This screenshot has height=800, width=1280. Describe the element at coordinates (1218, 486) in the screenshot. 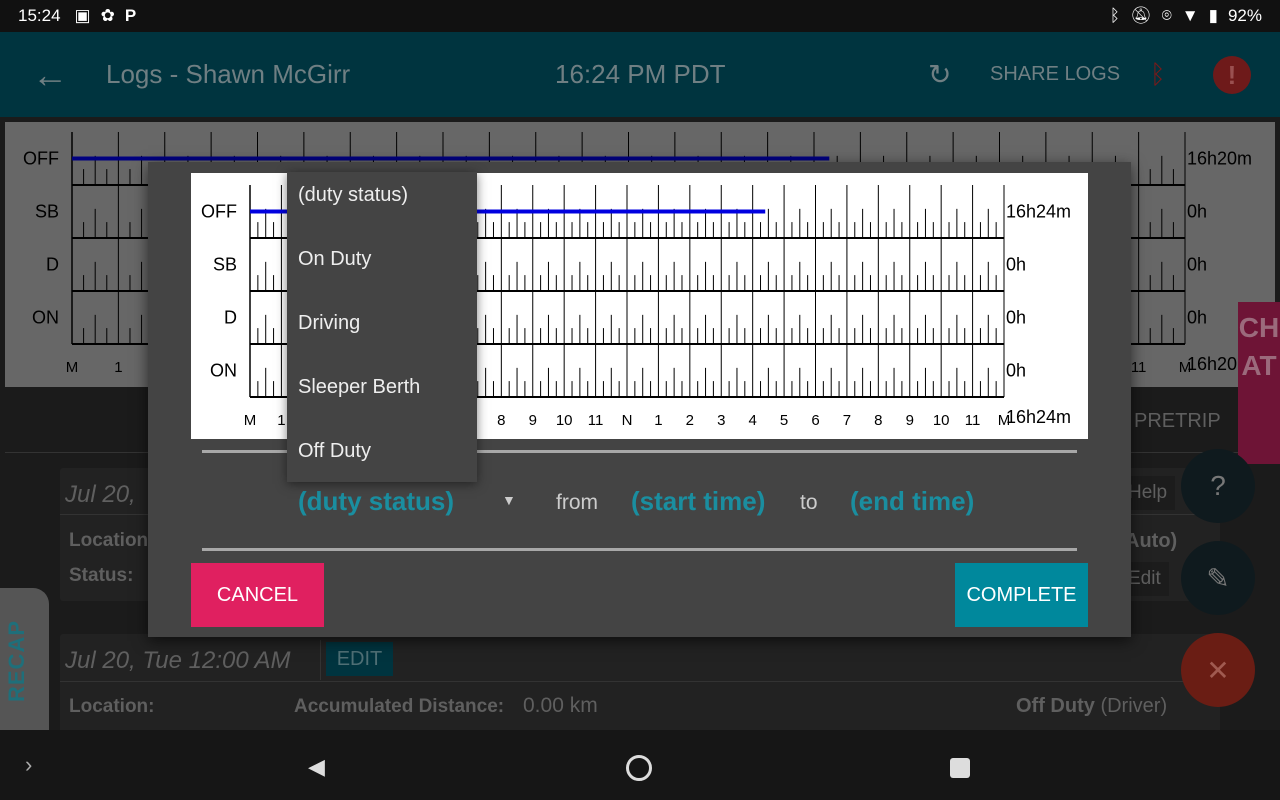

I see `help-fab: ?` at that location.